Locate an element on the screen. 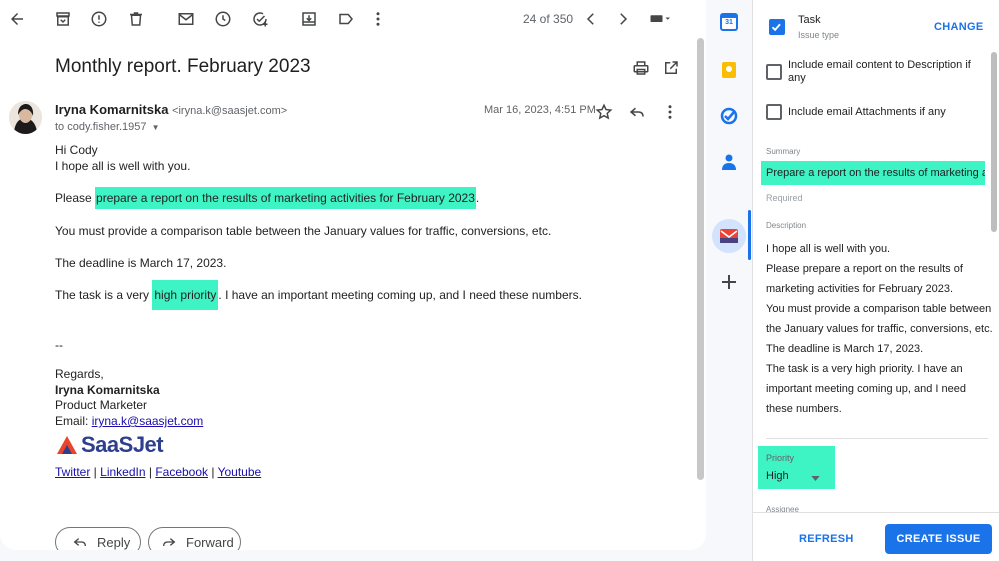 The image size is (999, 561). panel-scrollbar is located at coordinates (994, 142).